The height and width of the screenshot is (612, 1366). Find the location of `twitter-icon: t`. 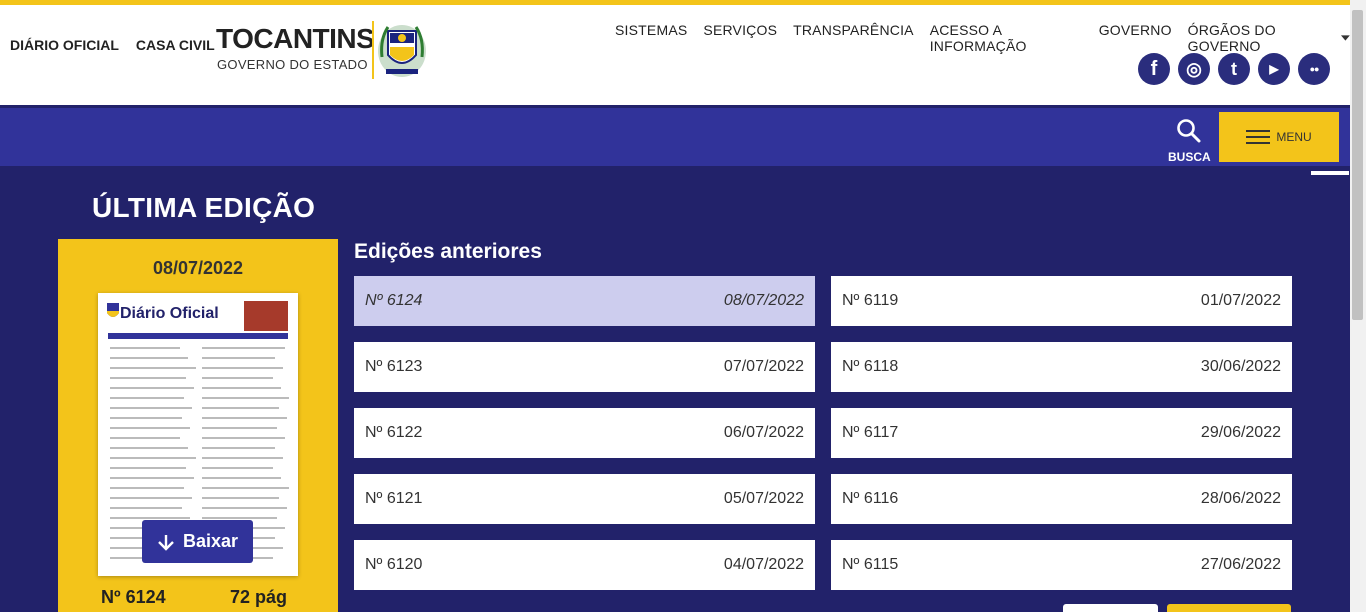

twitter-icon: t is located at coordinates (1234, 69).